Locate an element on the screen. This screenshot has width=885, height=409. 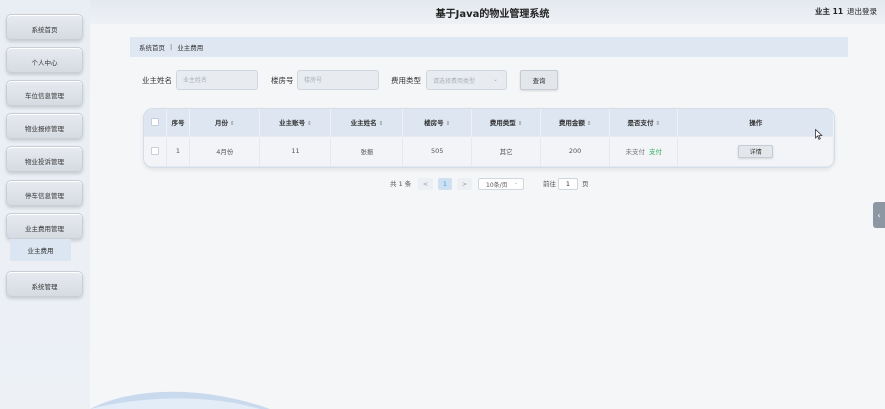
sidebar-item-complaint: 物业投诉管理 is located at coordinates (44, 159).